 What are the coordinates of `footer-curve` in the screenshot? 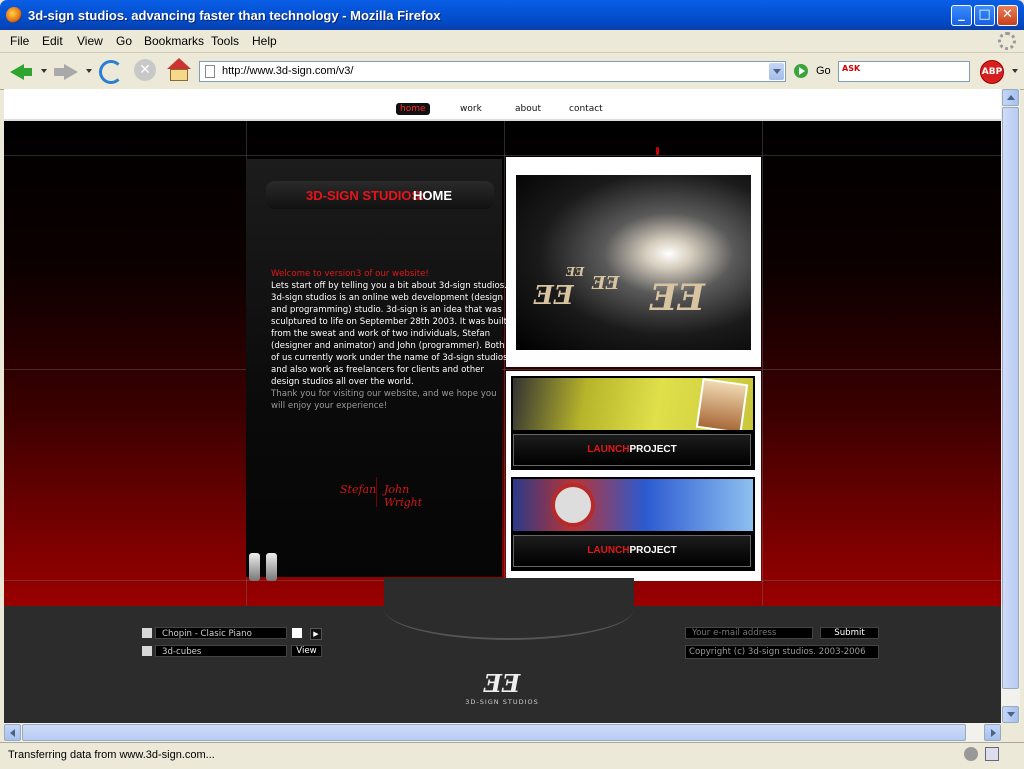 It's located at (509, 609).